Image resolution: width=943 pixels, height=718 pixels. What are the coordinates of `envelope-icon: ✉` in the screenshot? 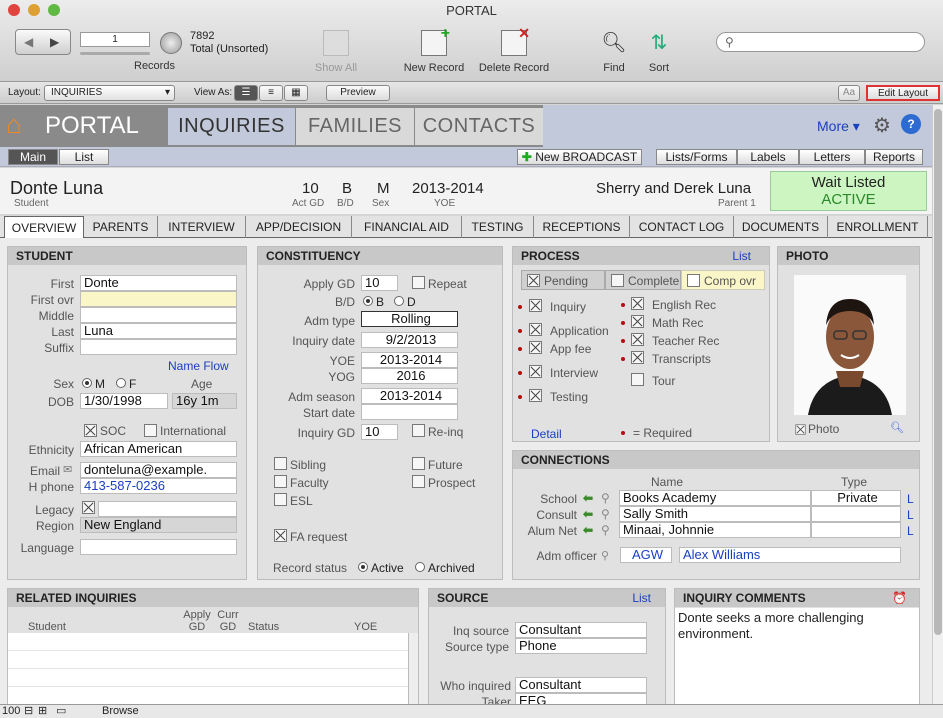 It's located at (67, 469).